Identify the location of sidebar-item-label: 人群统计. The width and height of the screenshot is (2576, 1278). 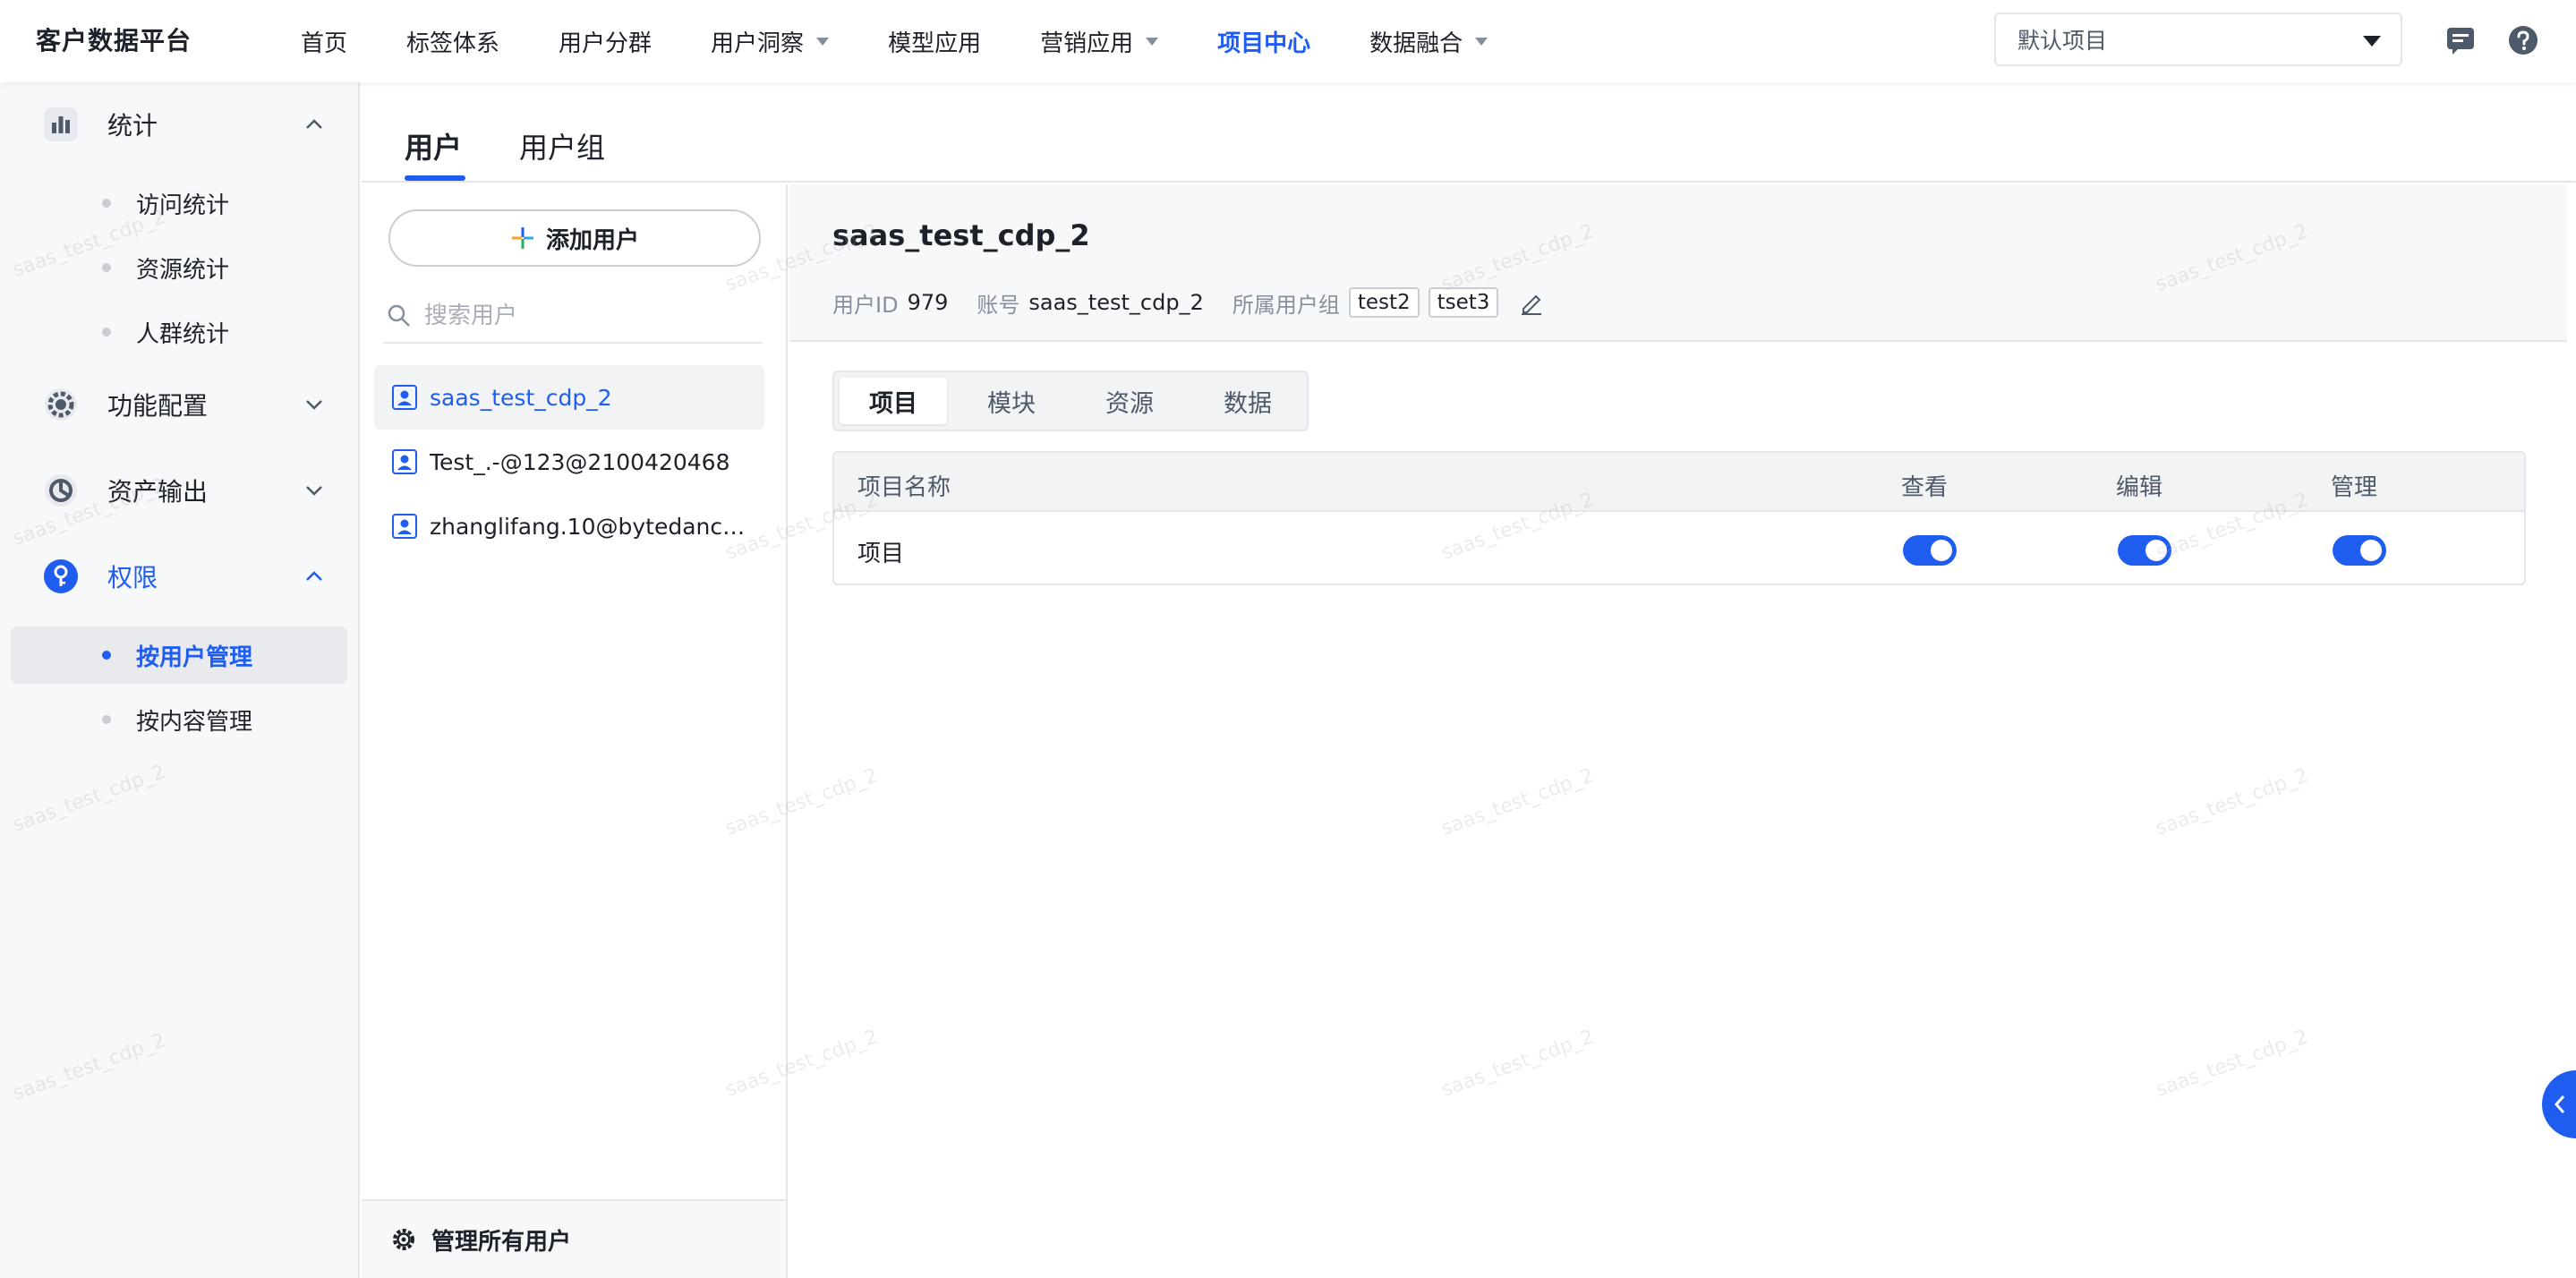
(183, 334).